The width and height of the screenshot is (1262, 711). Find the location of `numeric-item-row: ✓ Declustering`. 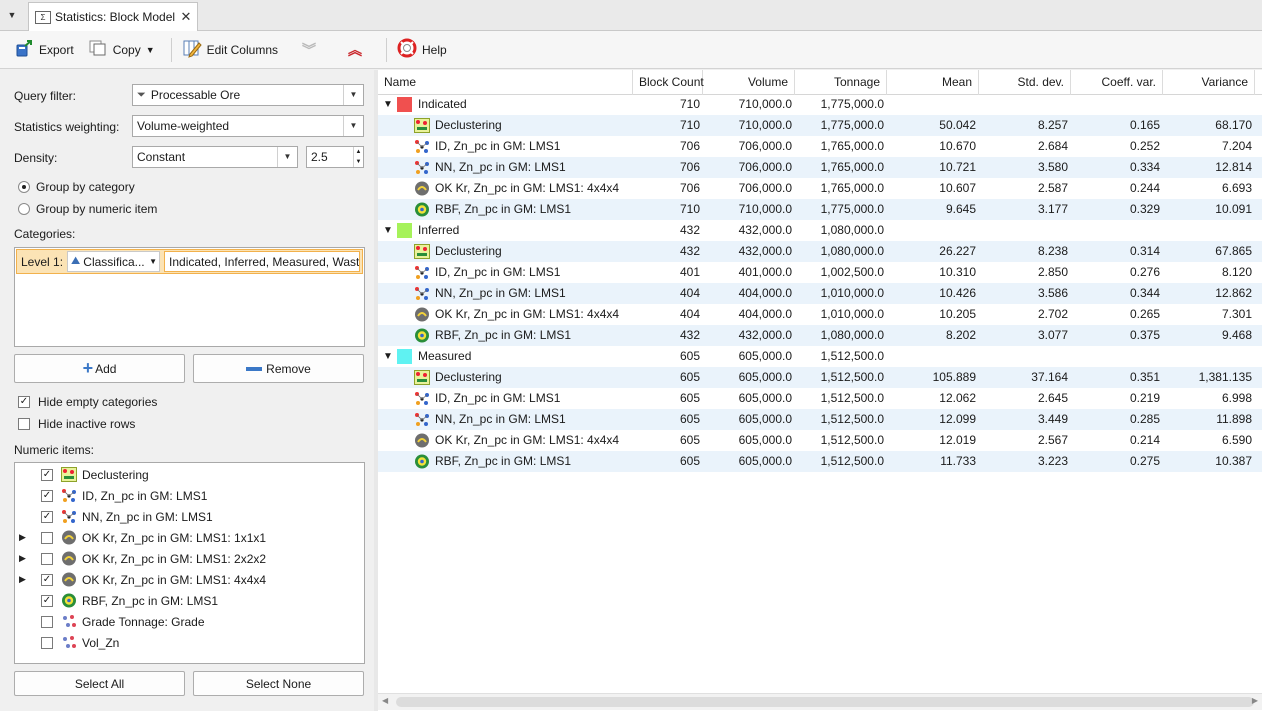

numeric-item-row: ✓ Declustering is located at coordinates (82, 474).